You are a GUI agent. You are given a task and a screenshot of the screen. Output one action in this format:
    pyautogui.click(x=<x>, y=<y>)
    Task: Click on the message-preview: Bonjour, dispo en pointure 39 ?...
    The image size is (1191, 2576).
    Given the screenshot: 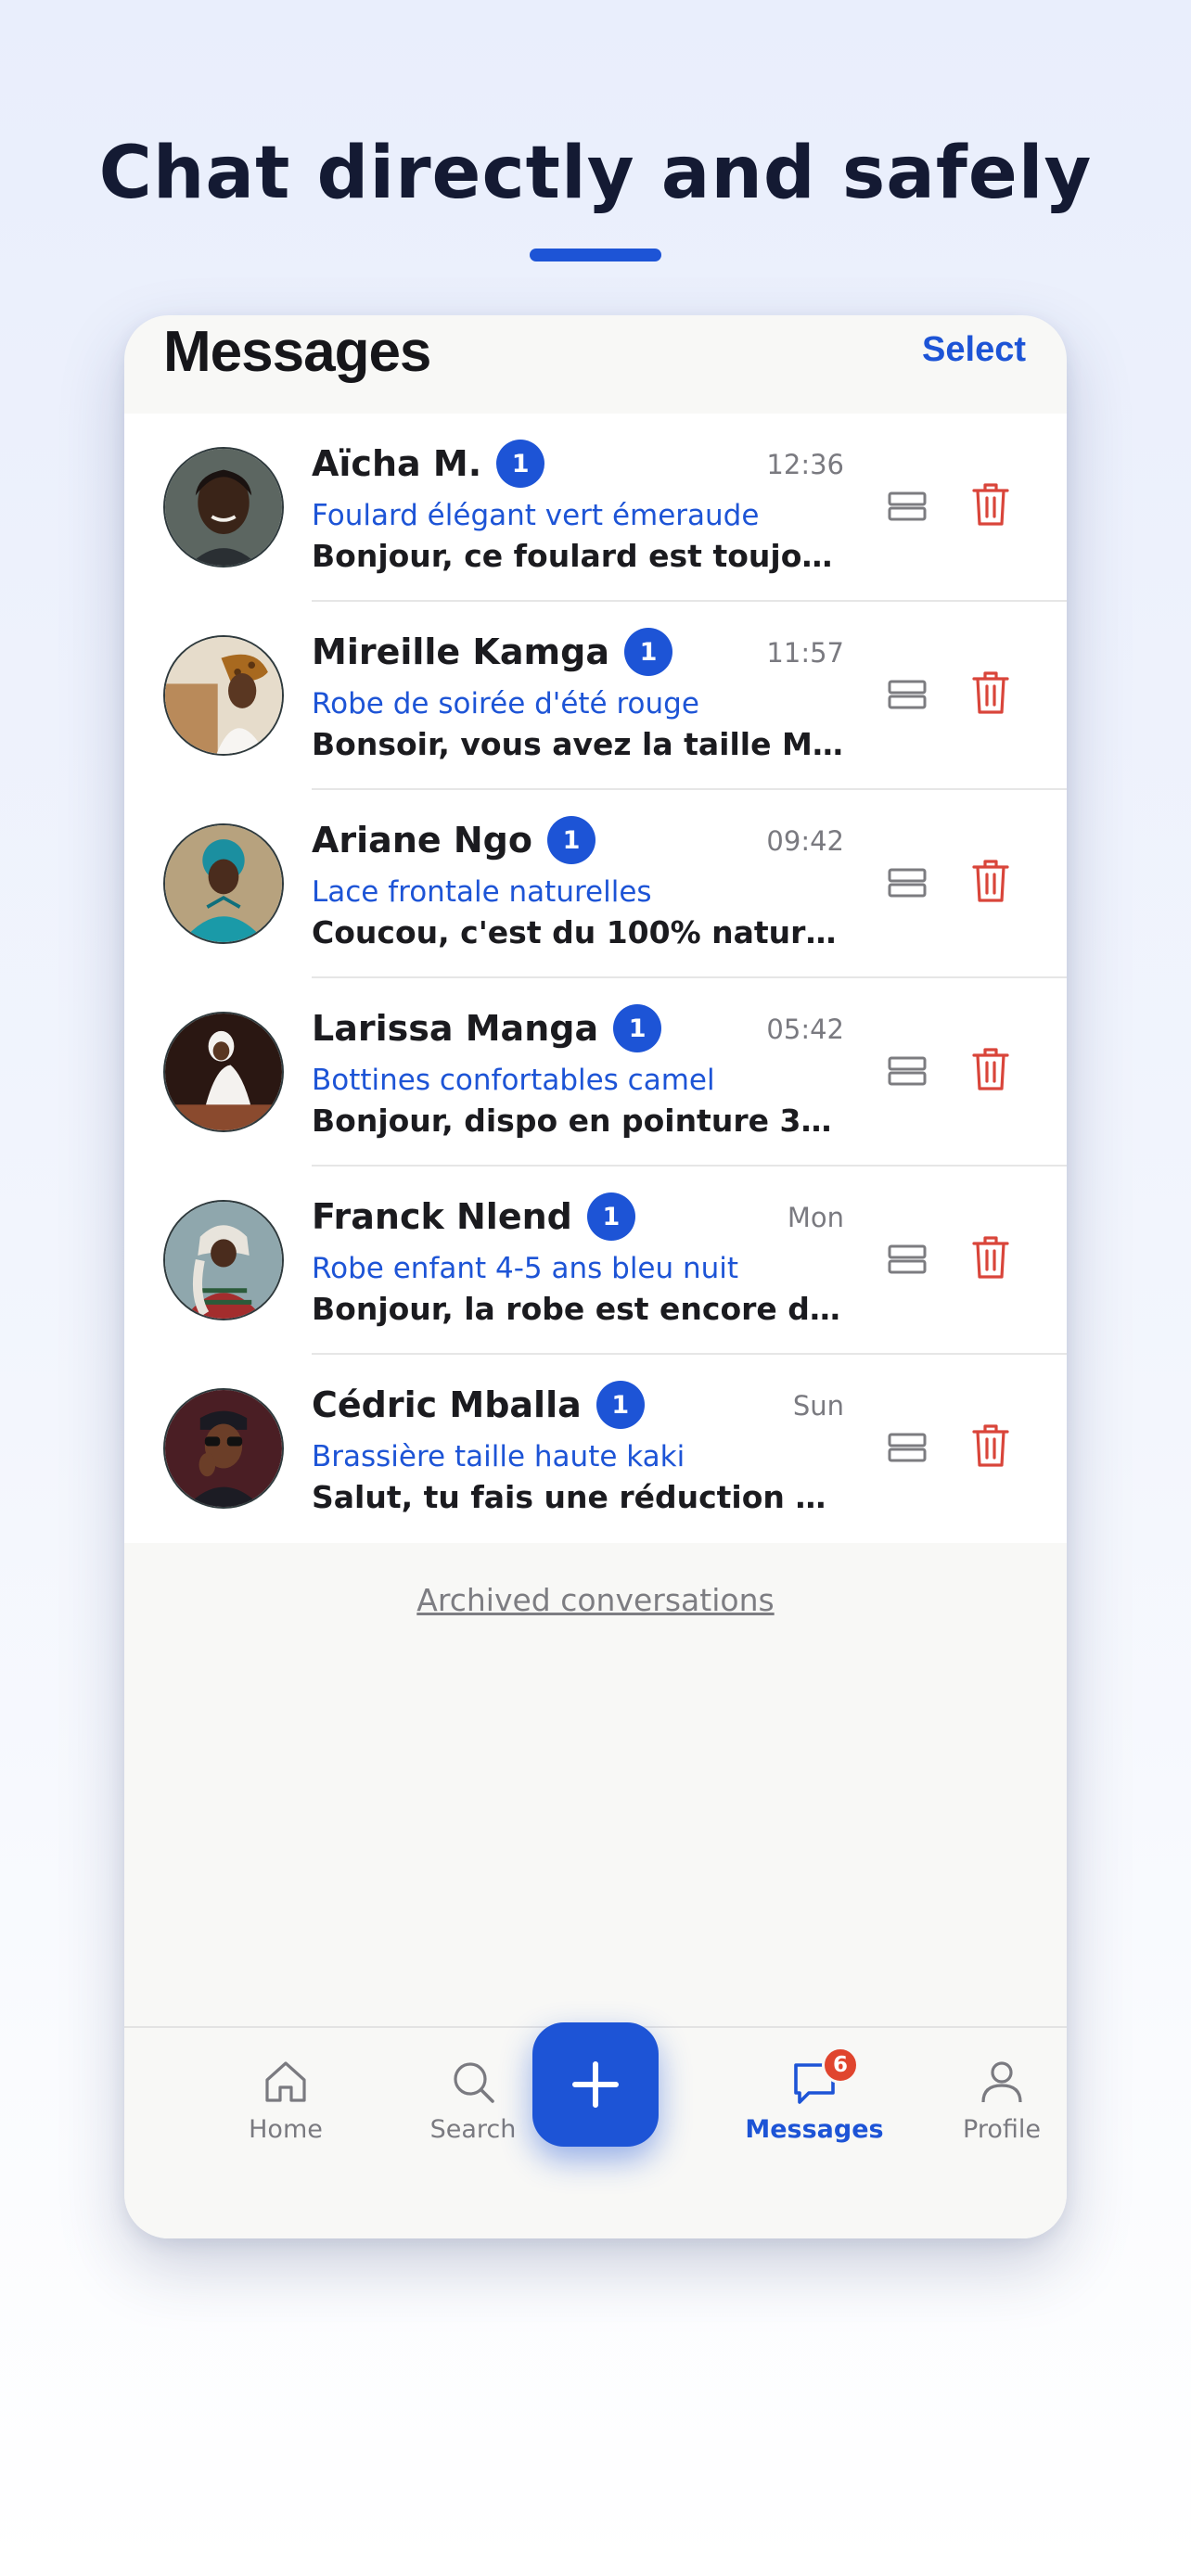 What is the action you would take?
    pyautogui.click(x=578, y=1121)
    